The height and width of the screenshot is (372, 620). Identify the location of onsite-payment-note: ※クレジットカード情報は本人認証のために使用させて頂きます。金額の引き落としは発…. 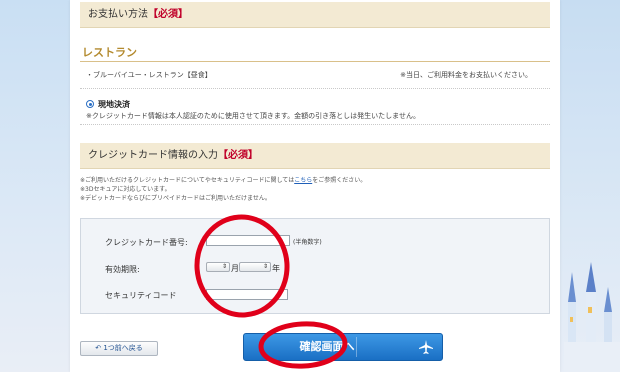
(253, 116).